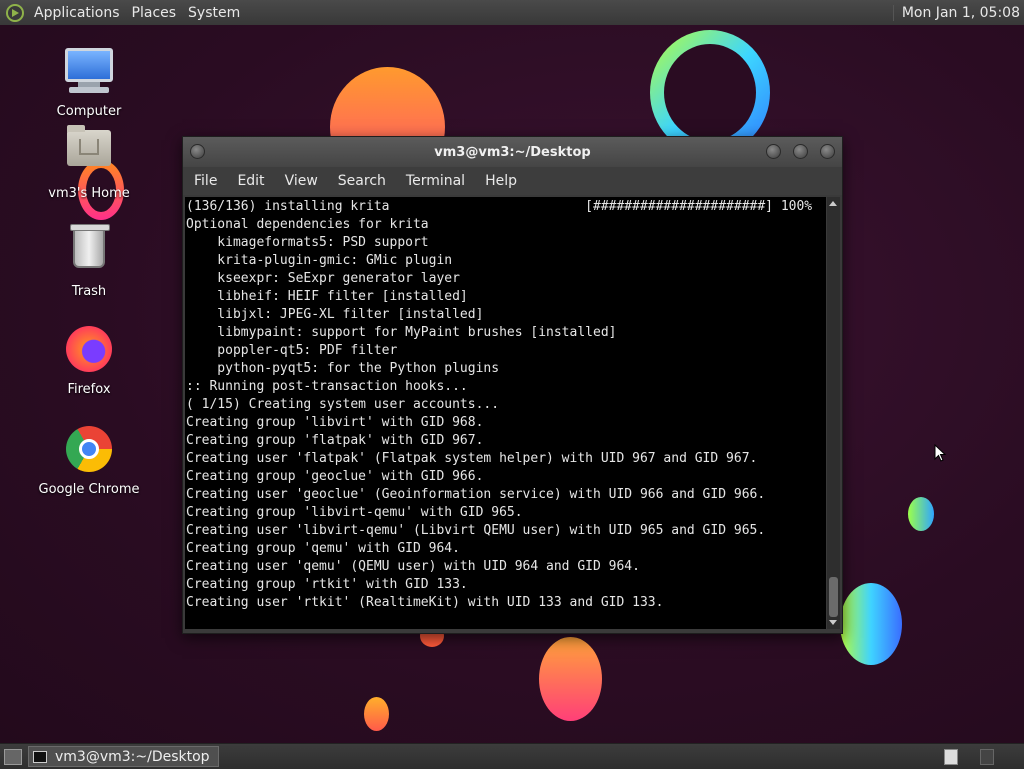 This screenshot has height=769, width=1024. What do you see at coordinates (323, 278) in the screenshot?
I see `terminal-line: kseexpr: SeExpr generator layer` at bounding box center [323, 278].